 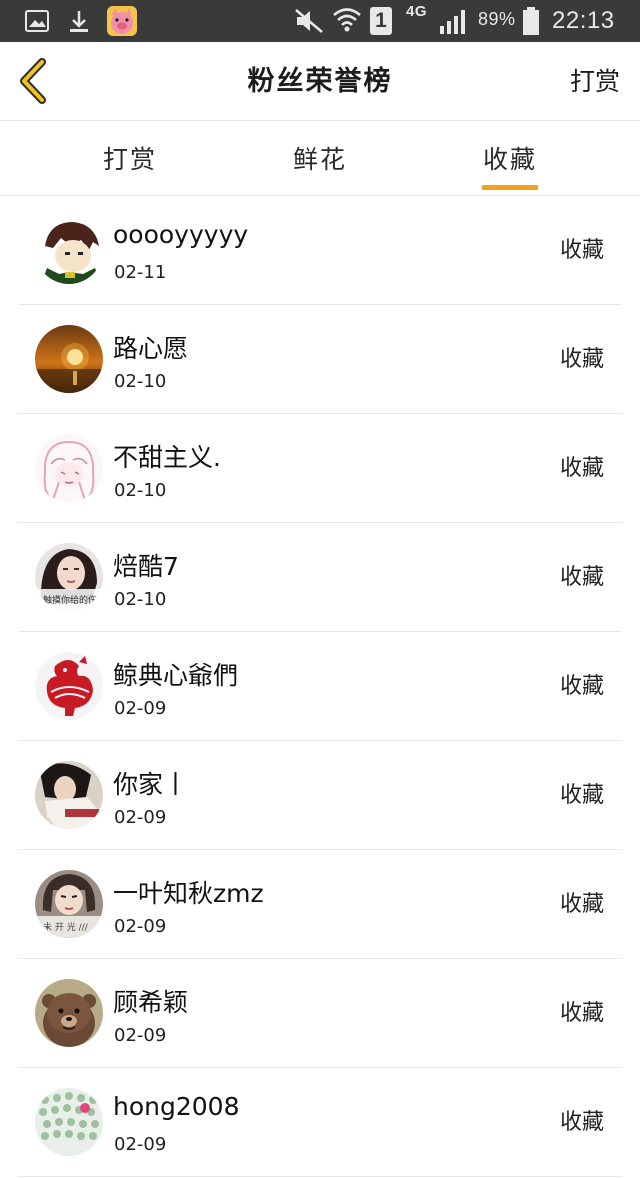 What do you see at coordinates (320, 250) in the screenshot?
I see `list-item: ooooyyyyy 02-11 收藏` at bounding box center [320, 250].